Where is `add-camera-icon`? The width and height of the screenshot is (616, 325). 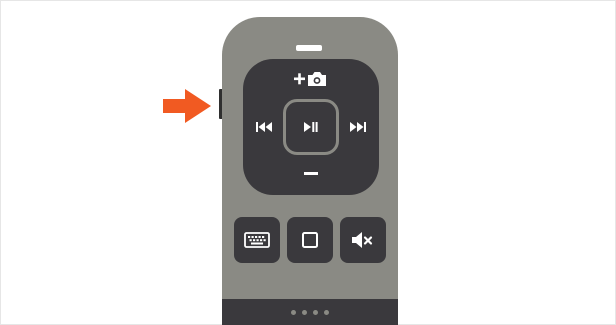
add-camera-icon is located at coordinates (310, 79).